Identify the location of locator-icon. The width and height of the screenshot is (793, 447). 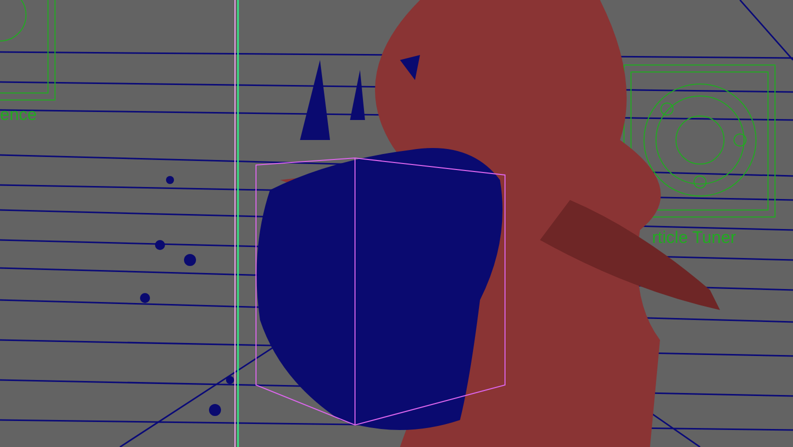
(28, 50).